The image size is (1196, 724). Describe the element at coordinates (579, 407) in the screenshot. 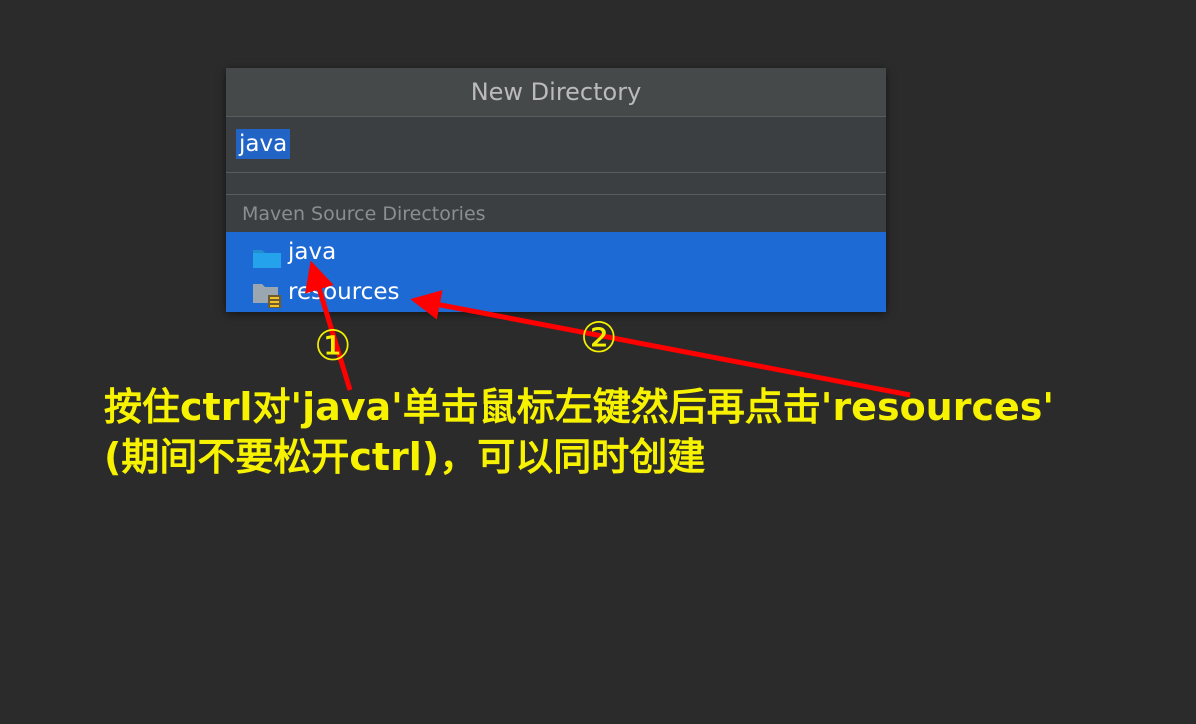

I see `instruction-line-1: 按住ctrl对'java'单击鼠标左键然后再点击'resources'` at that location.